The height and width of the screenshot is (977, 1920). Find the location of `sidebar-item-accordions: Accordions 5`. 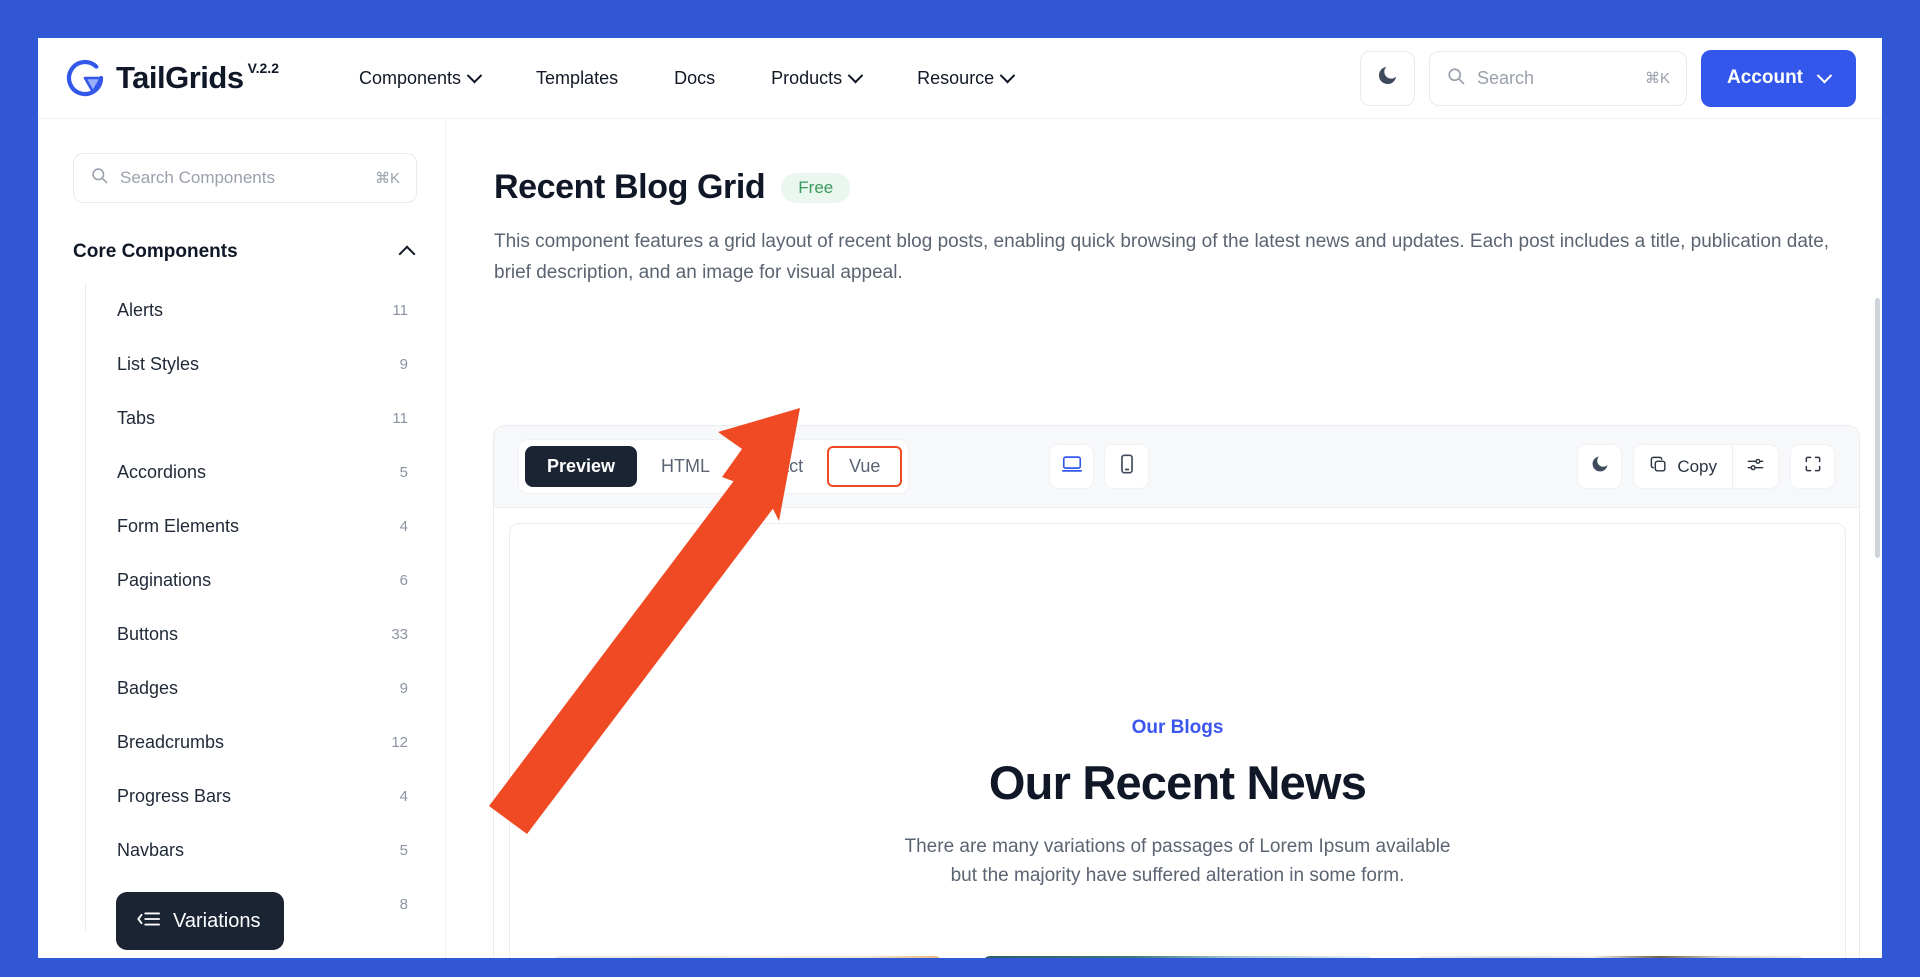

sidebar-item-accordions: Accordions 5 is located at coordinates (265, 472).